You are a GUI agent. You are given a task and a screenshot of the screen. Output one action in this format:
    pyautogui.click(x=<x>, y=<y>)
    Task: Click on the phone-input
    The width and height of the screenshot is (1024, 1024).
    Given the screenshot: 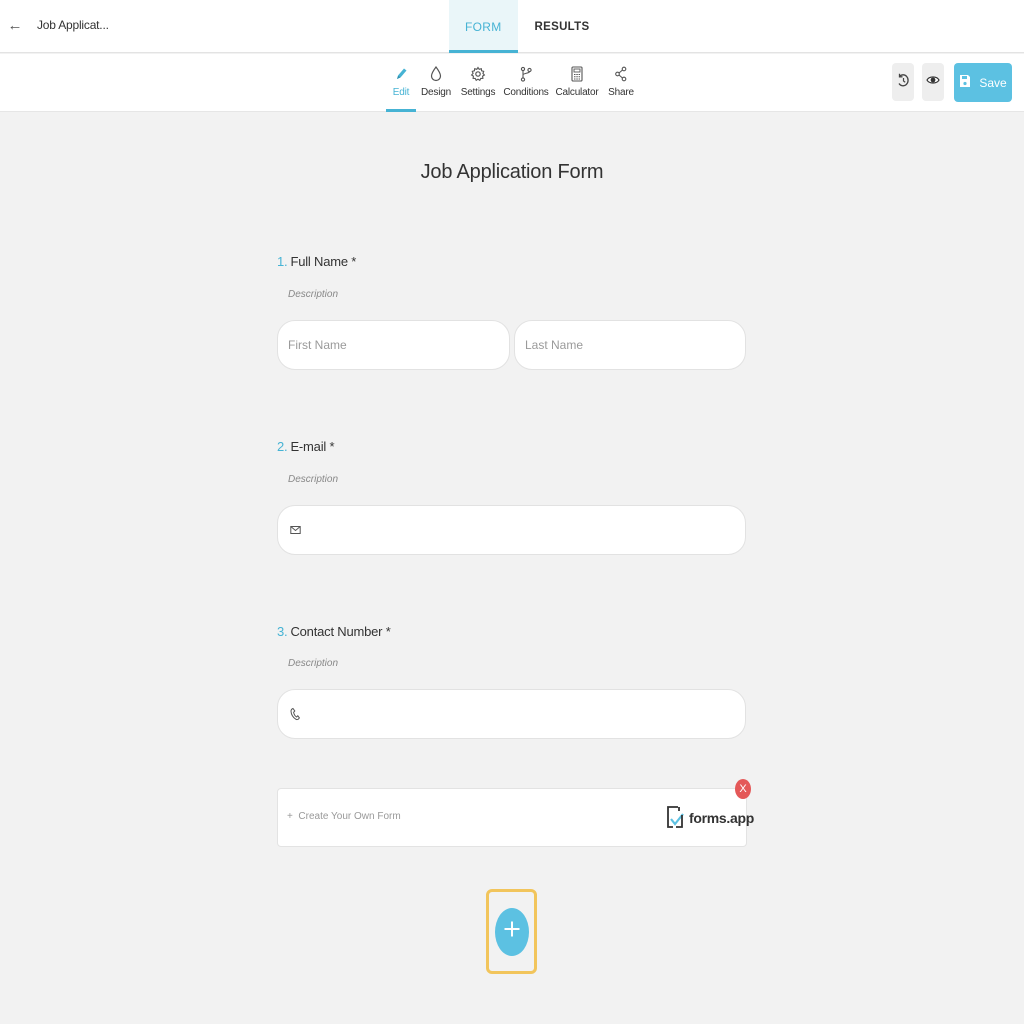 What is the action you would take?
    pyautogui.click(x=526, y=714)
    